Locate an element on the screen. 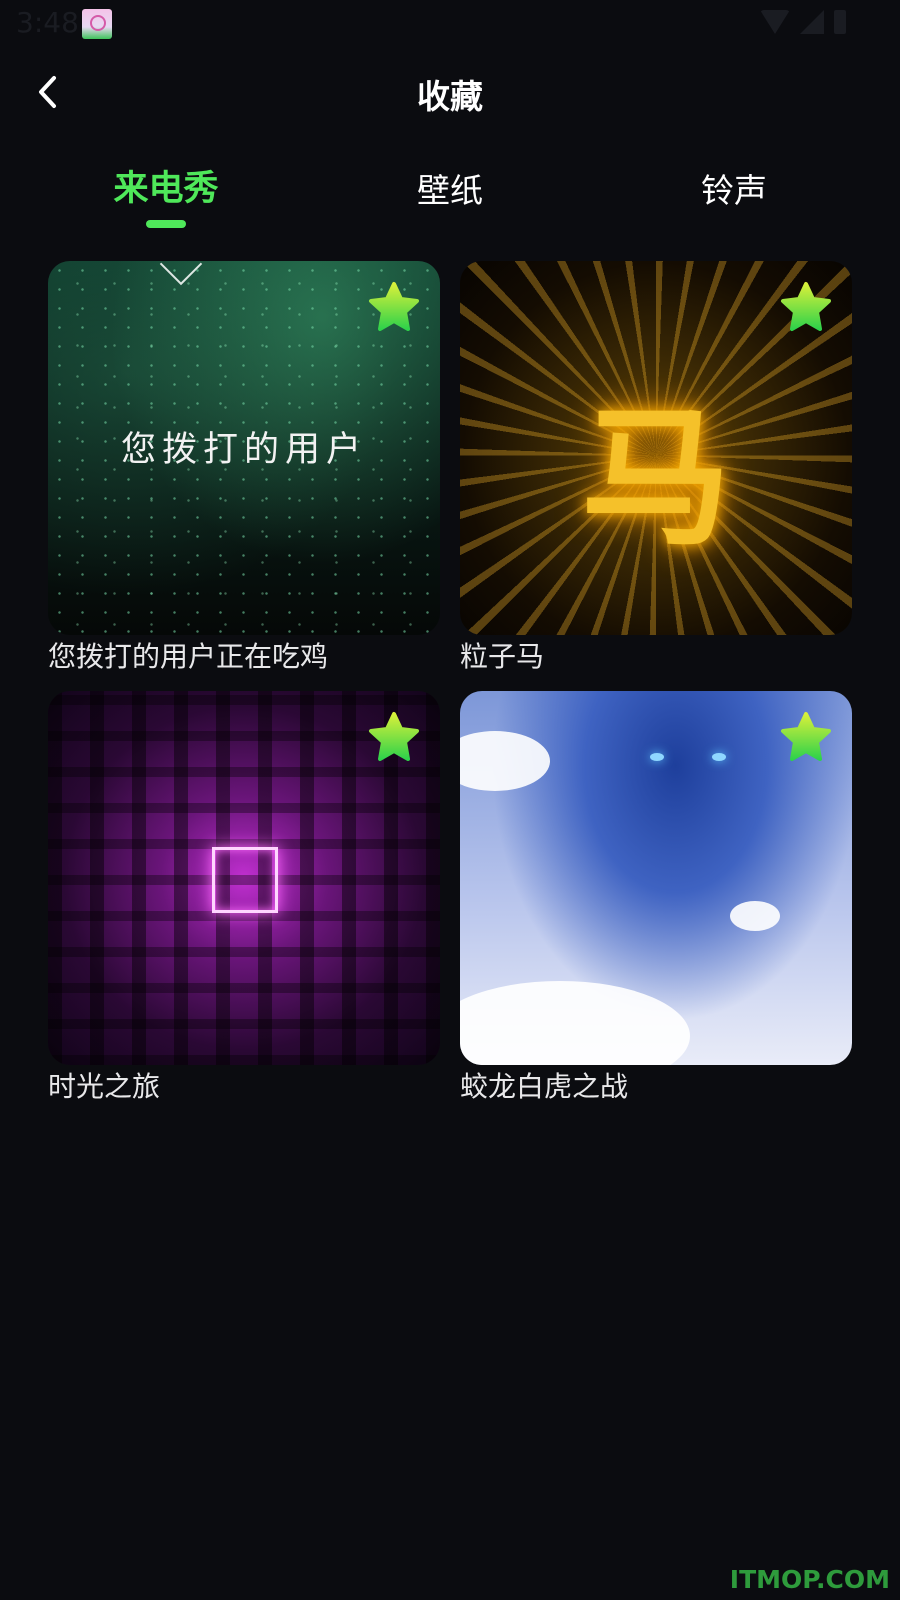 This screenshot has width=900, height=1600. favorite-card: 蛟龙白虎之战 is located at coordinates (656, 899).